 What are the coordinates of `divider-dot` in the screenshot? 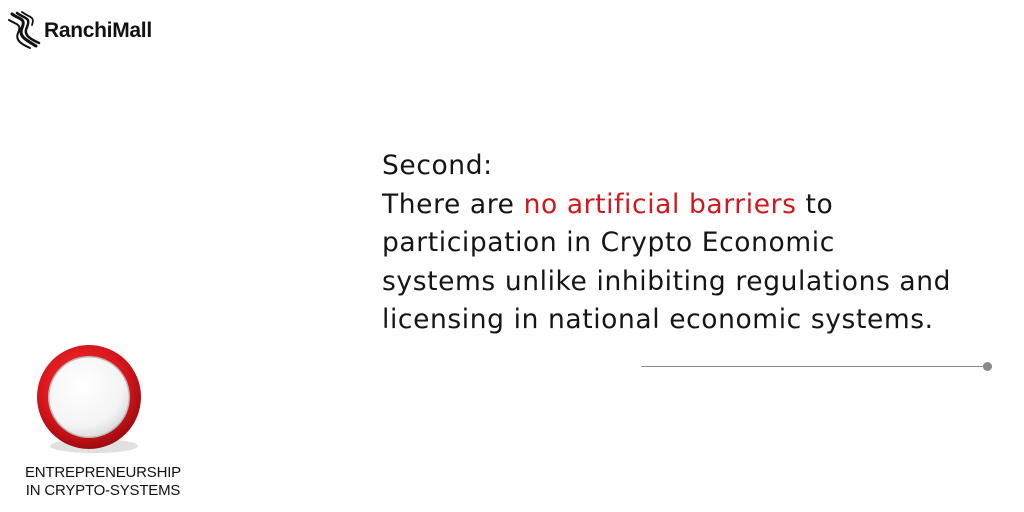 It's located at (987, 366).